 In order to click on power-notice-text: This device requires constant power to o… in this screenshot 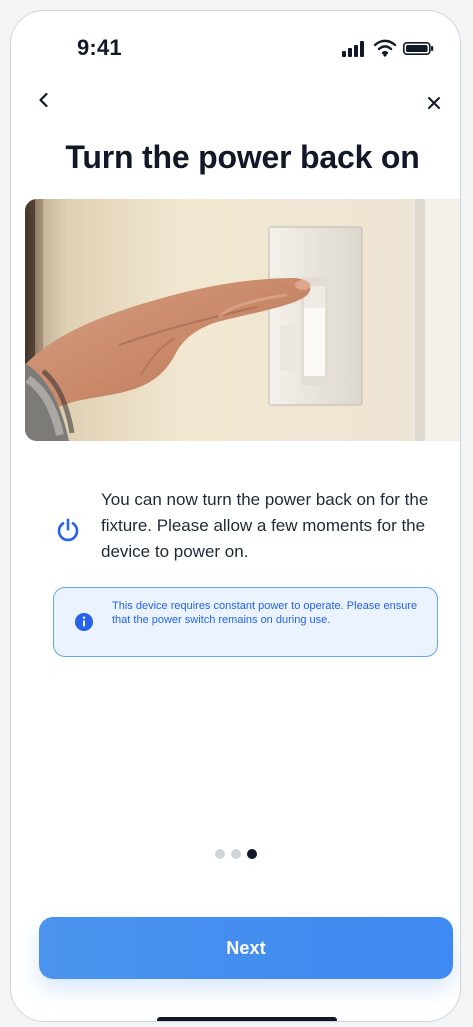, I will do `click(265, 613)`.